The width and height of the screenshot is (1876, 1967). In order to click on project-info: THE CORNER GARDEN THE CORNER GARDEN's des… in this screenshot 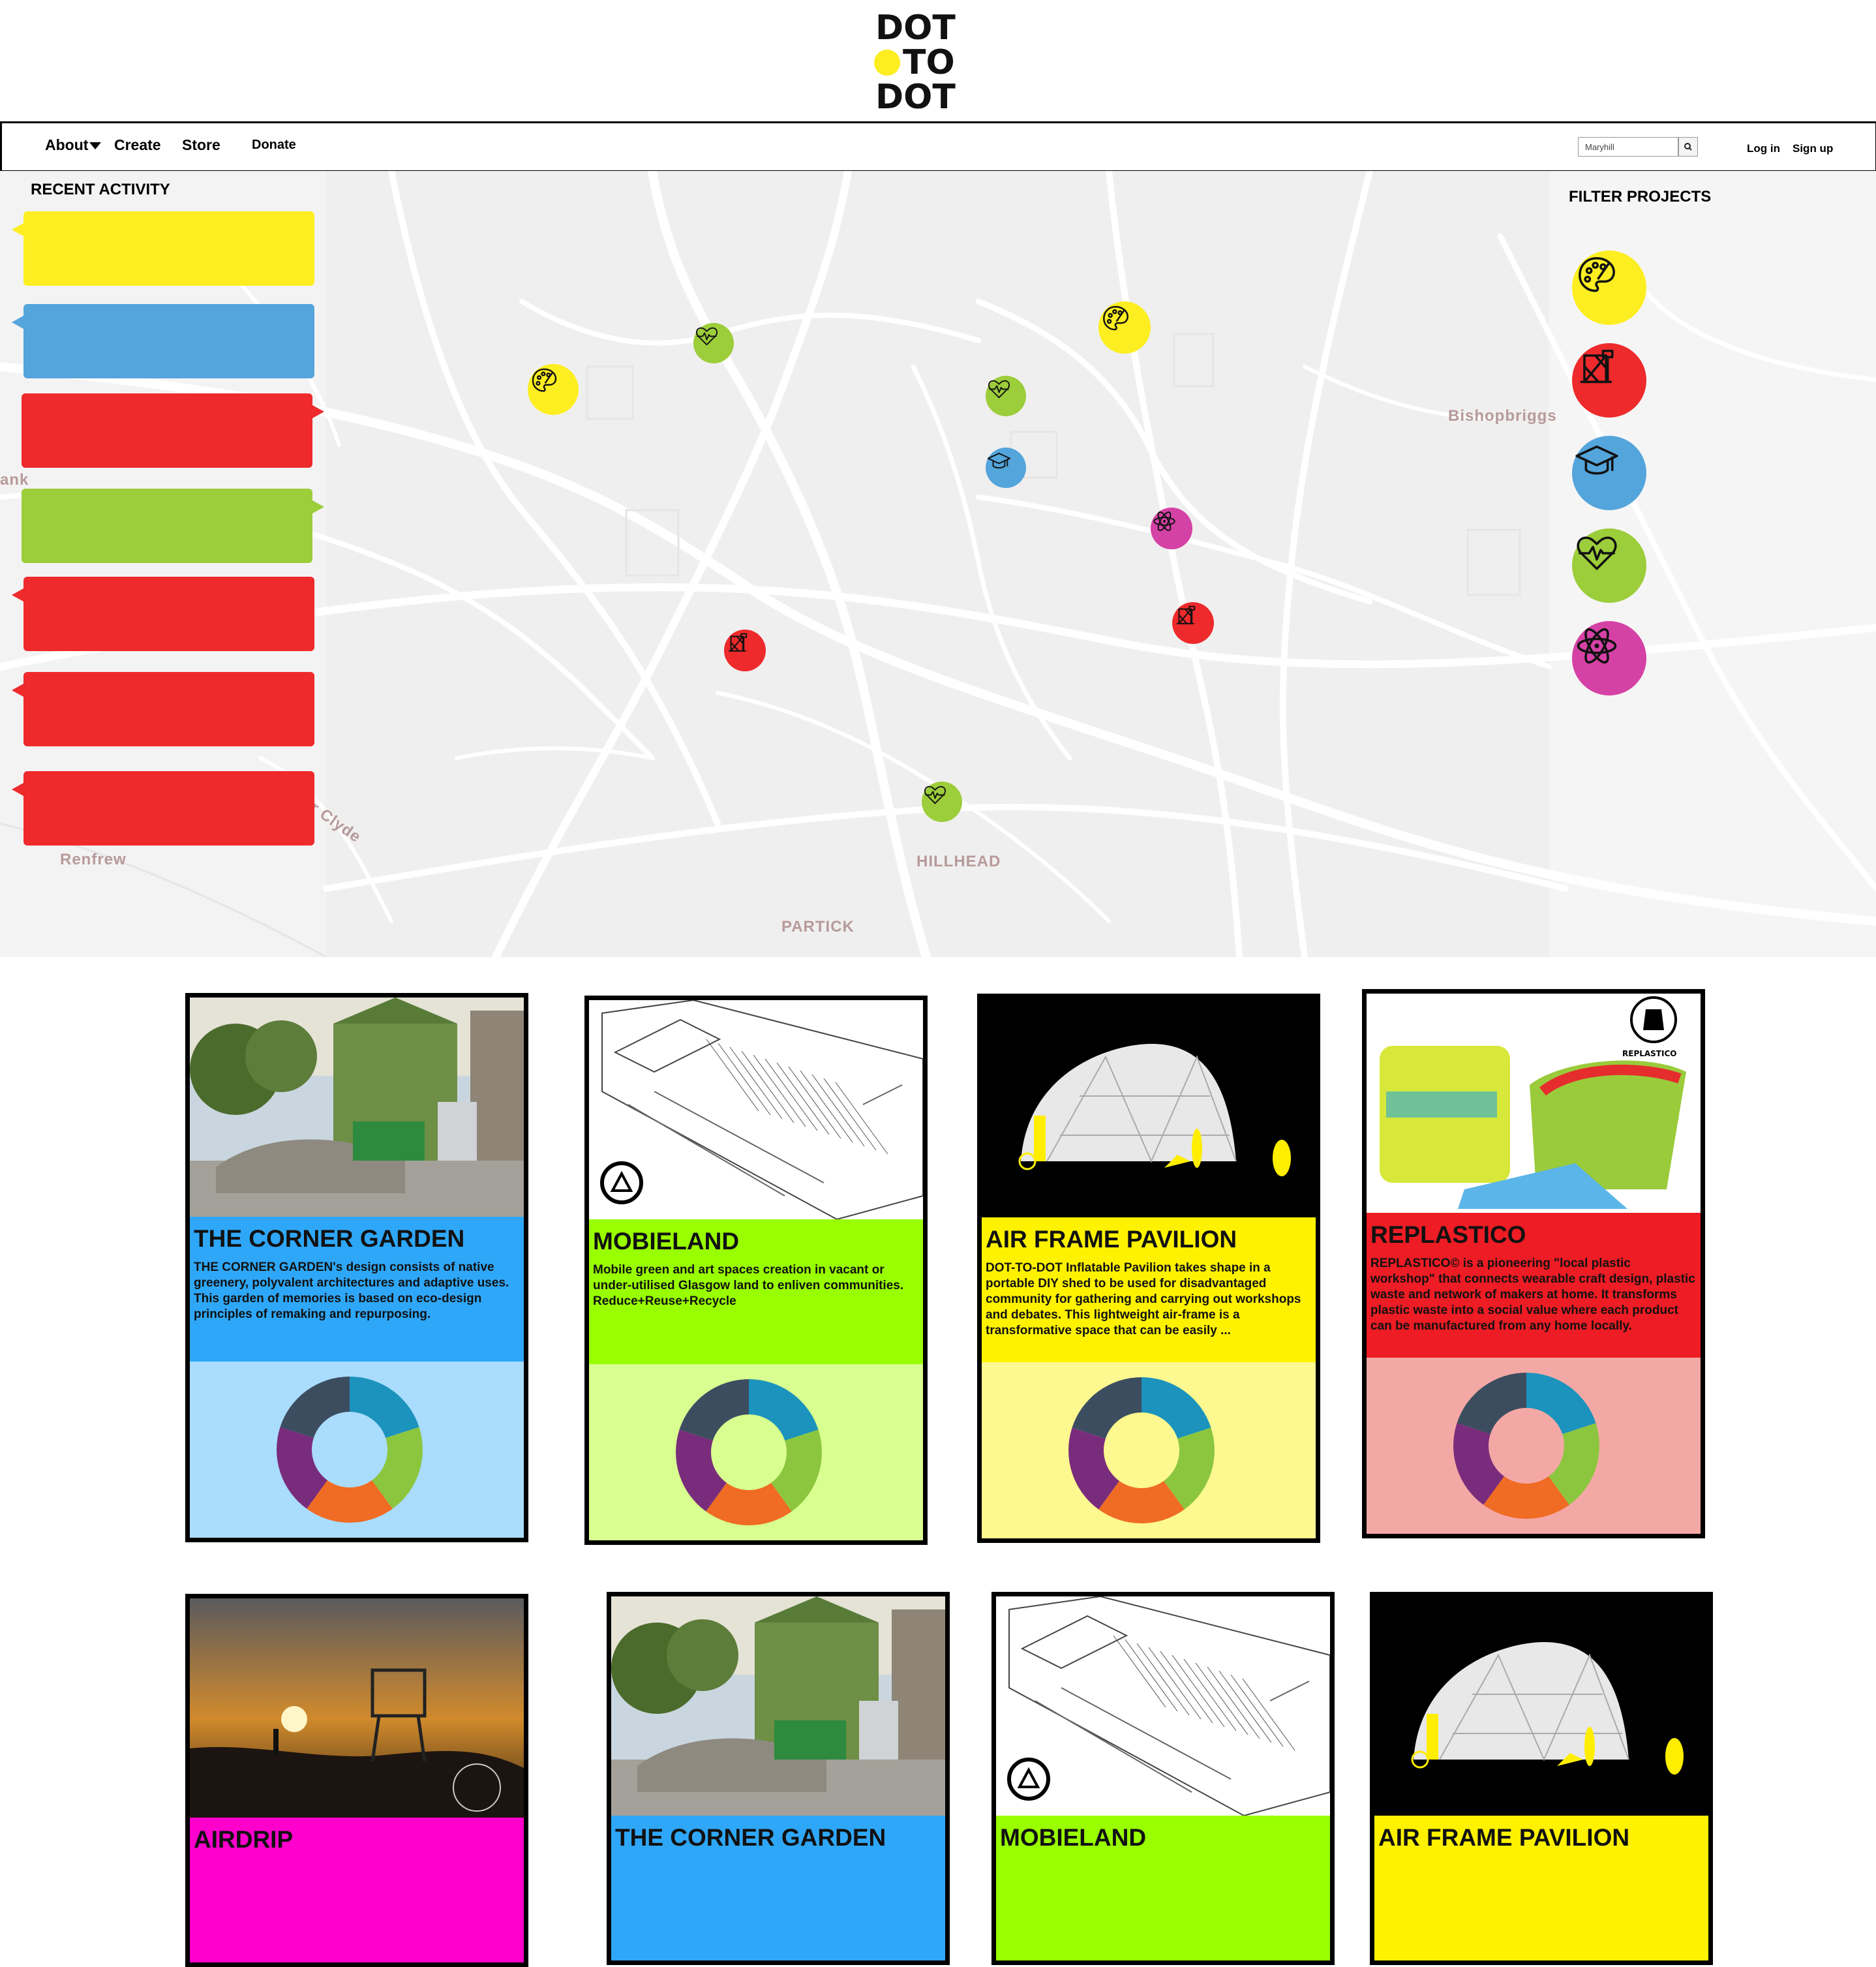, I will do `click(357, 1289)`.